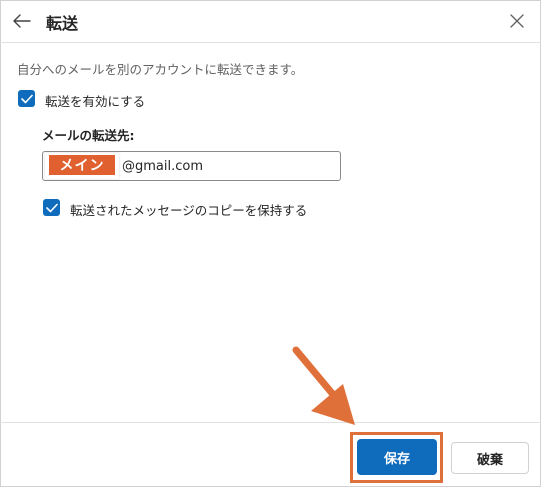 This screenshot has height=487, width=541. What do you see at coordinates (62, 23) in the screenshot?
I see `dialog-title: 転送` at bounding box center [62, 23].